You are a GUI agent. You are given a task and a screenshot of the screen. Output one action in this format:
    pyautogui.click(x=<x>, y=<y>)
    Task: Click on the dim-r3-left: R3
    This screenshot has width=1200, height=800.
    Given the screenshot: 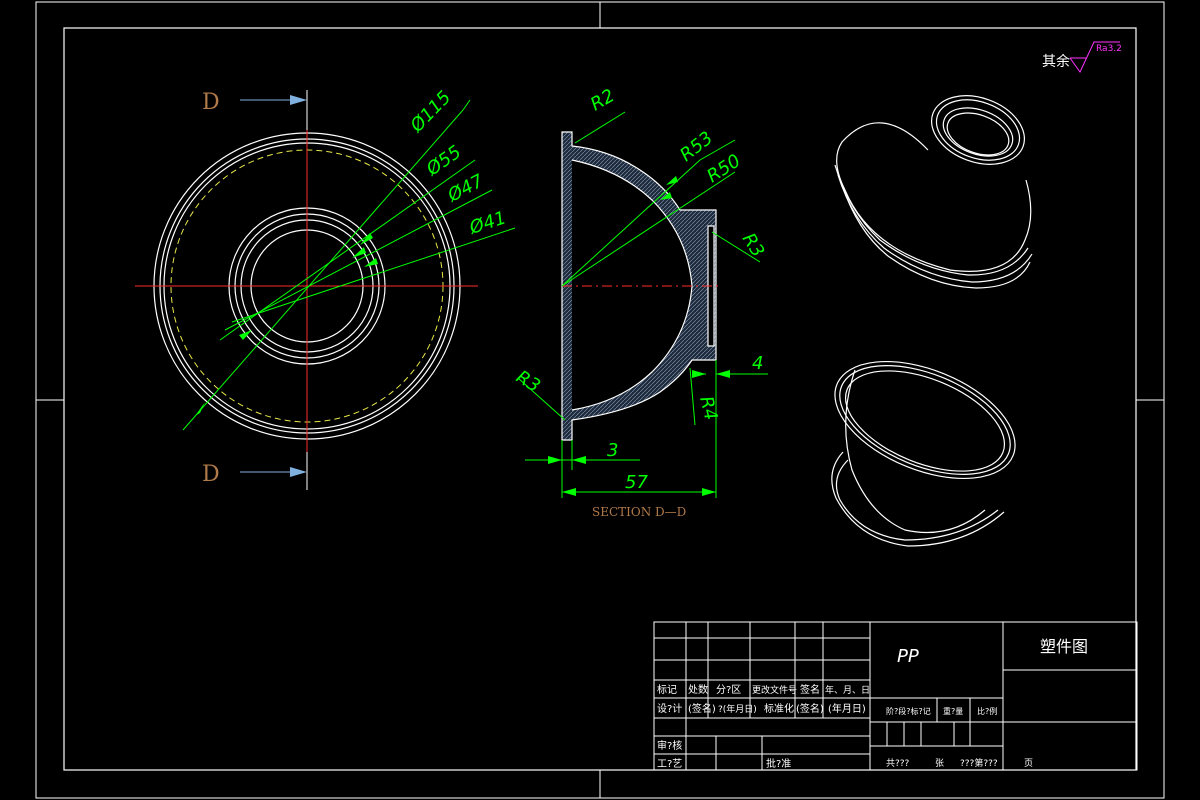 What is the action you would take?
    pyautogui.click(x=527, y=381)
    